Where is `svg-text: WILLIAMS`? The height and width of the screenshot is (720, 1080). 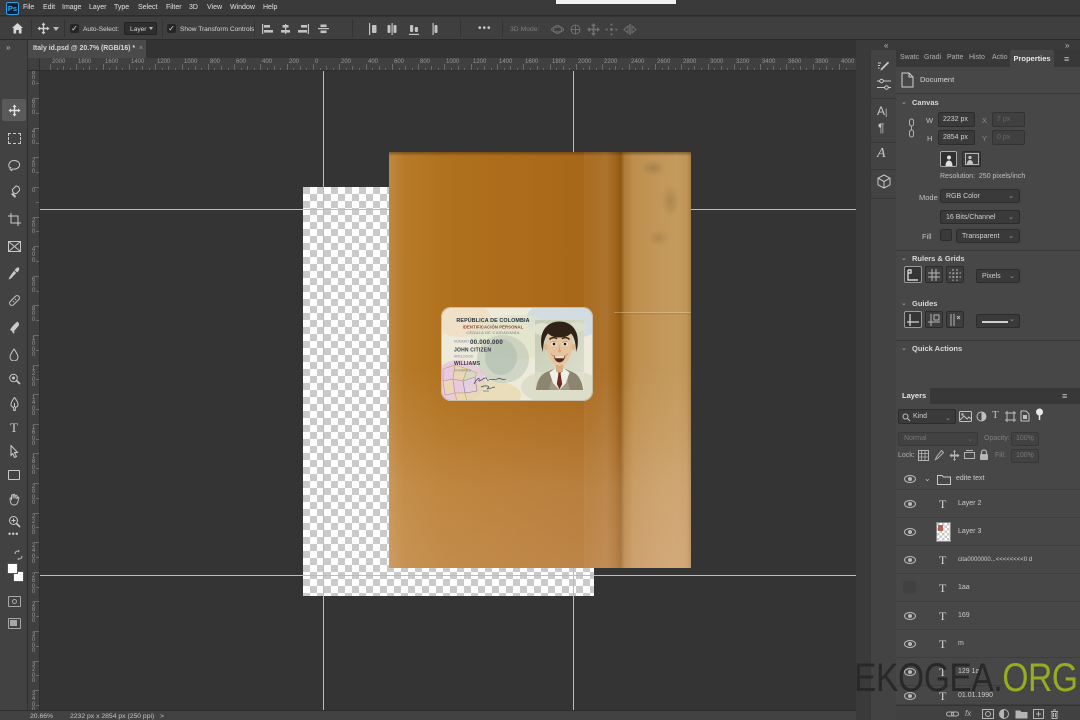 svg-text: WILLIAMS is located at coordinates (467, 364).